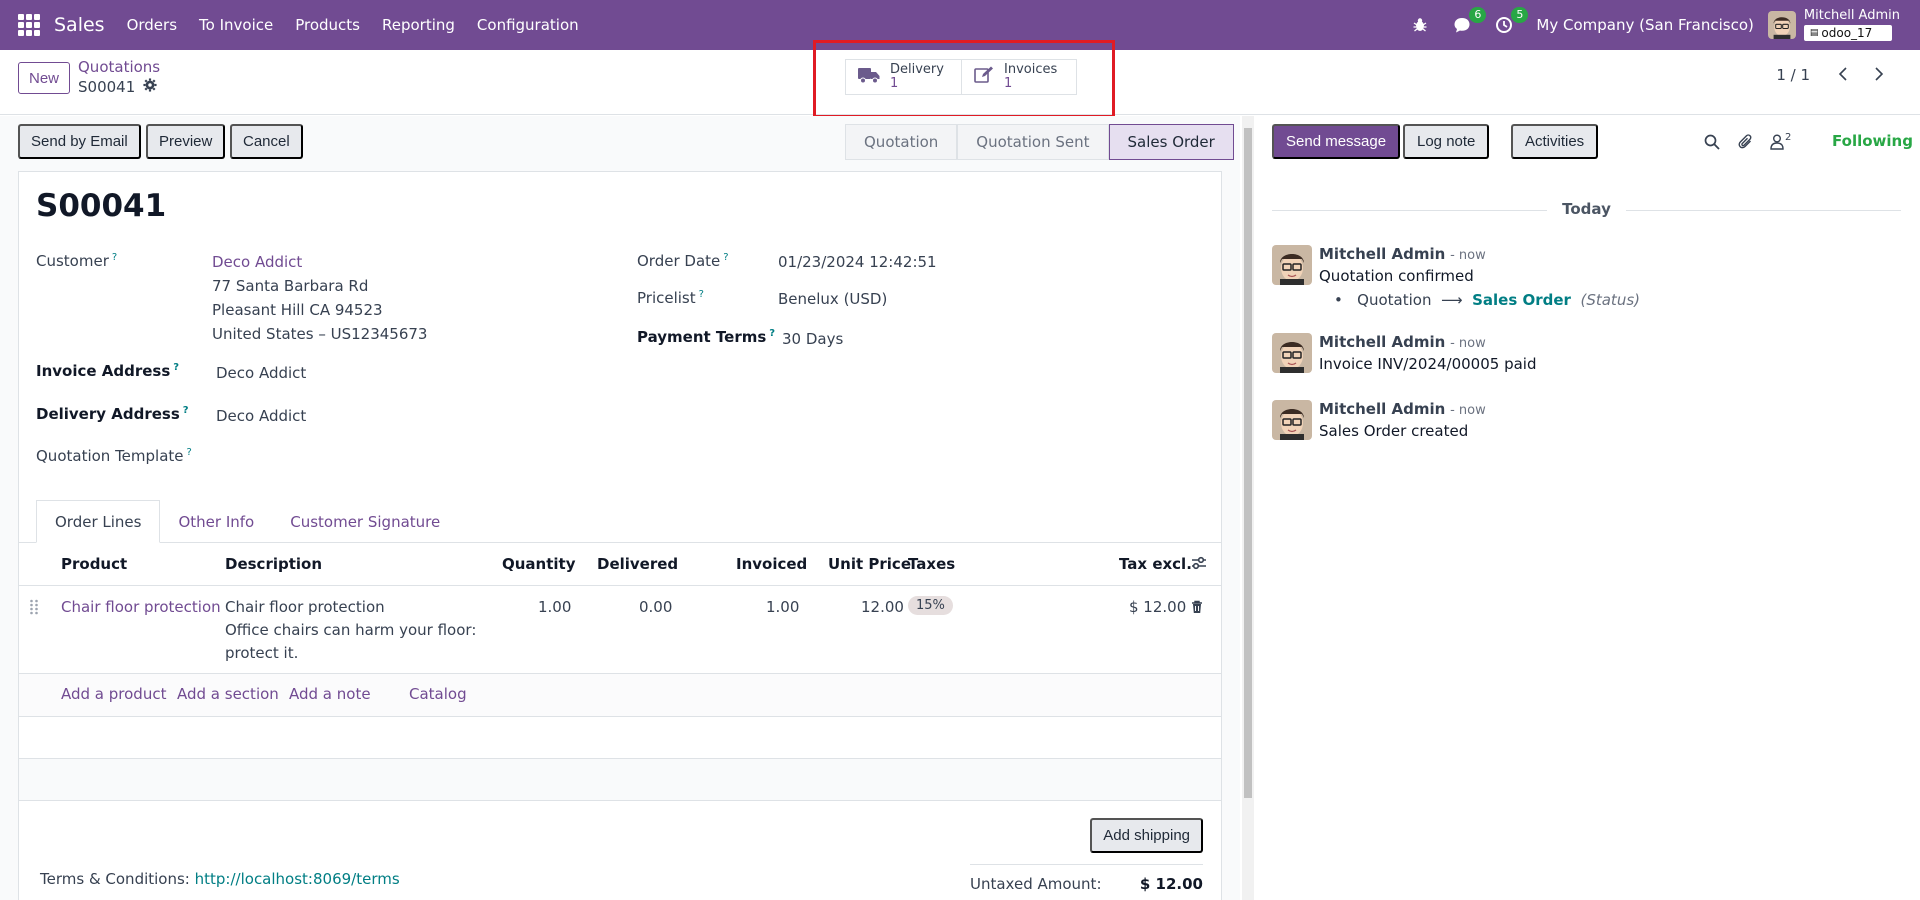 The height and width of the screenshot is (900, 1920). What do you see at coordinates (330, 694) in the screenshot?
I see `add-note-link: Add a note` at bounding box center [330, 694].